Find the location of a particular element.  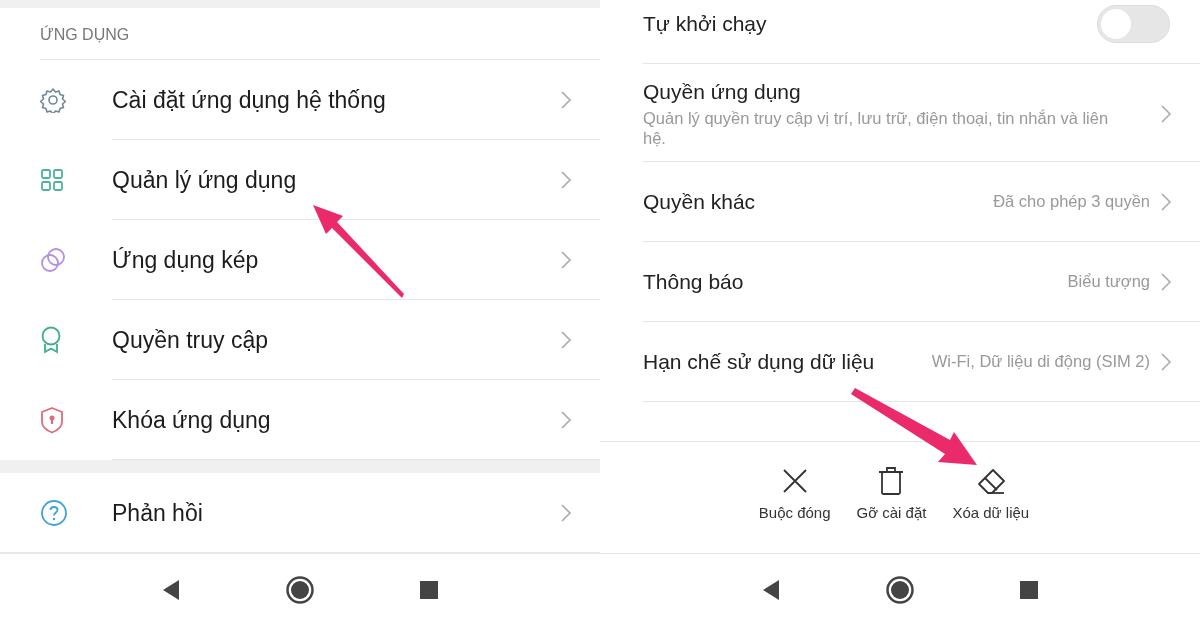

settings-item: Quyền ứng dụng Quản lý quyền truy cập vị trí, lưu trữ, điện thoại, tin nhắn và liên hệ. is located at coordinates (921, 113).